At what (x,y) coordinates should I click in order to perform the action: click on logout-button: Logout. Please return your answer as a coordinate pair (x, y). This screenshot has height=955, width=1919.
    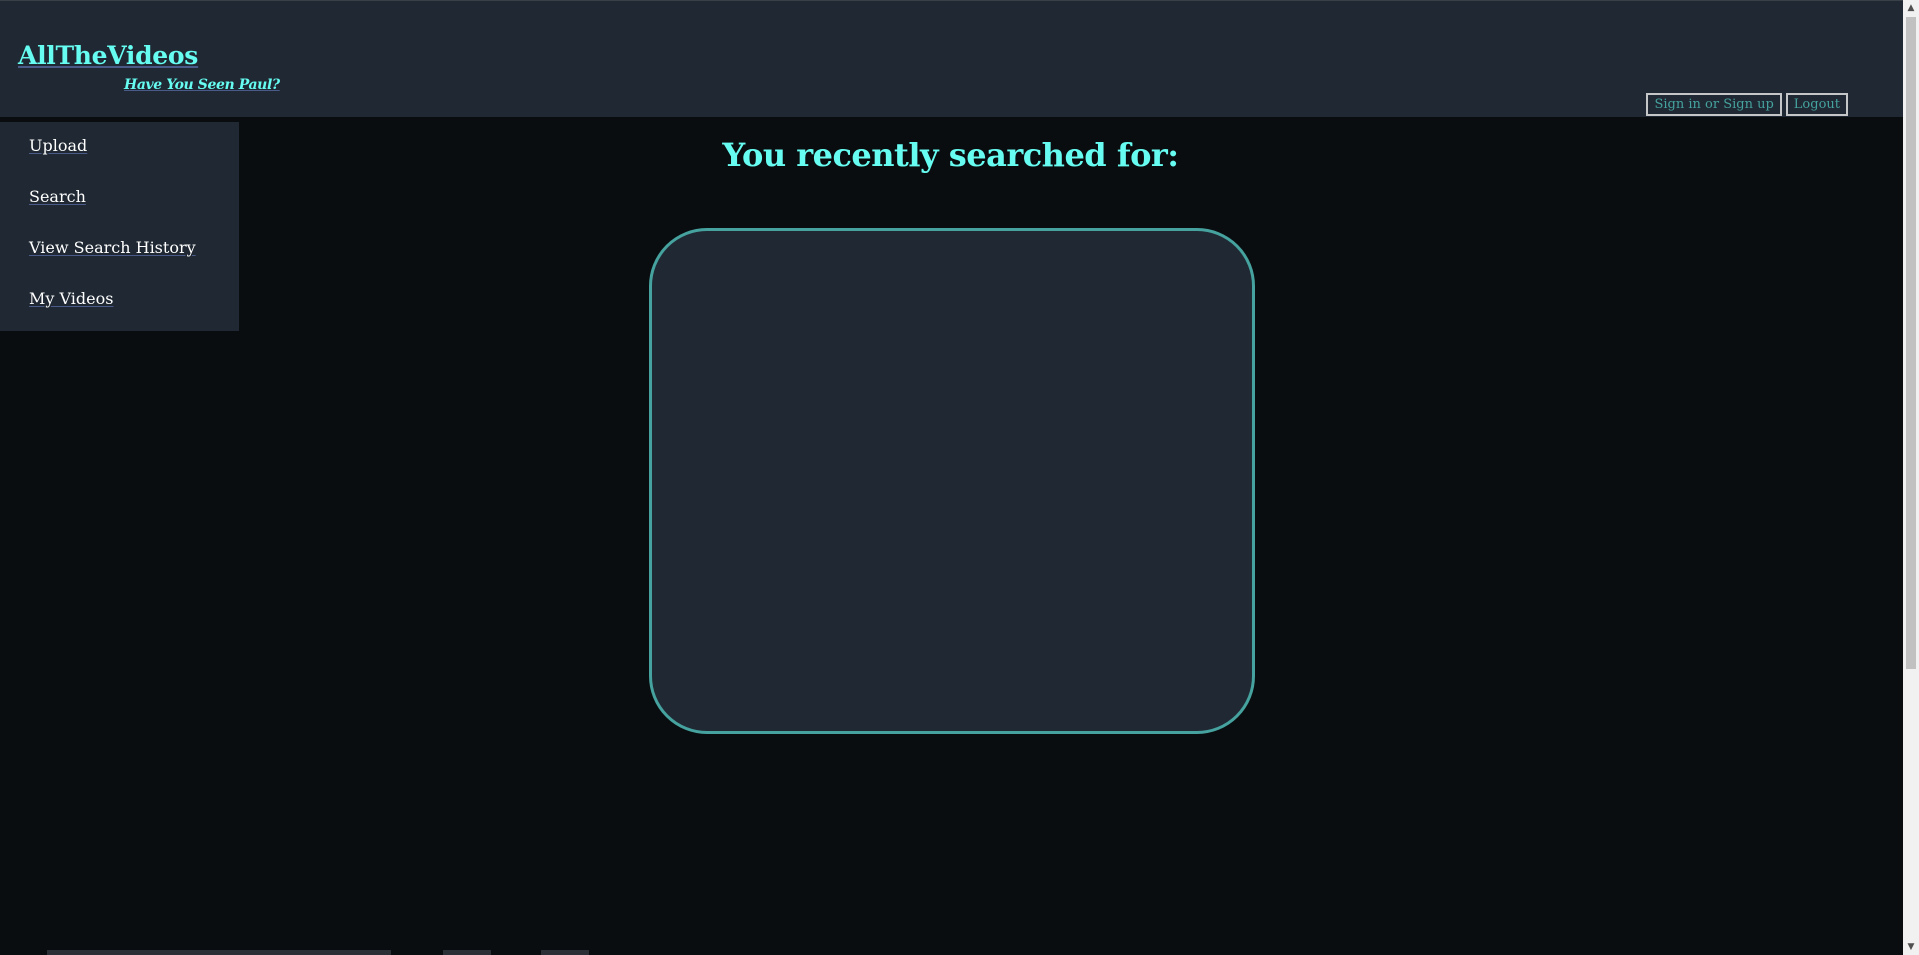
    Looking at the image, I should click on (1816, 104).